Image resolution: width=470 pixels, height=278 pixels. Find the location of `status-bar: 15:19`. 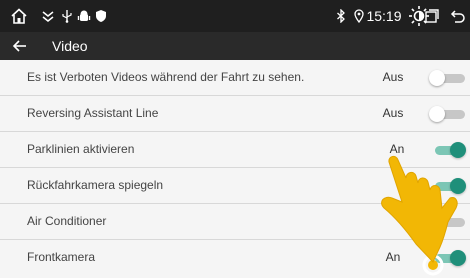

status-bar: 15:19 is located at coordinates (235, 16).